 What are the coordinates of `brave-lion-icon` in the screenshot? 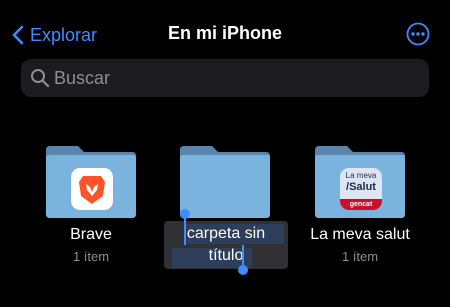 It's located at (92, 189).